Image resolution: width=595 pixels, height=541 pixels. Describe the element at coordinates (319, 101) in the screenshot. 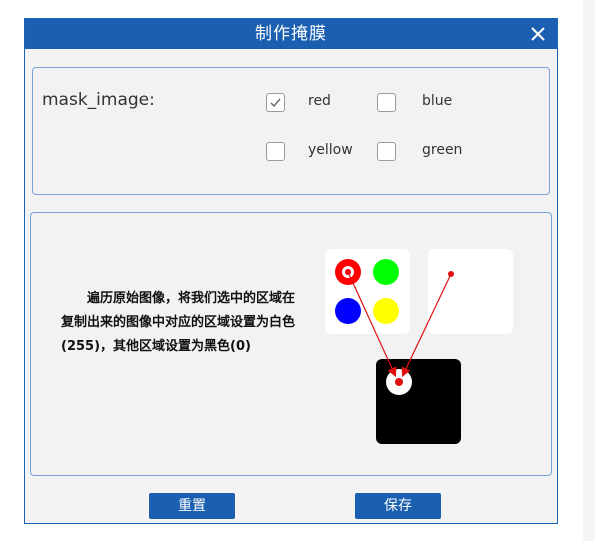

I see `checkbox-red-label: red` at that location.